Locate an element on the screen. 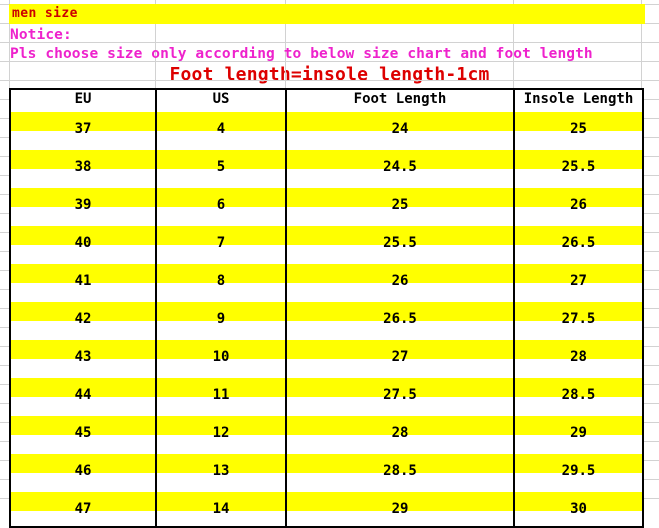  table-row: 46 13 28.5 29.5 is located at coordinates (326, 470).